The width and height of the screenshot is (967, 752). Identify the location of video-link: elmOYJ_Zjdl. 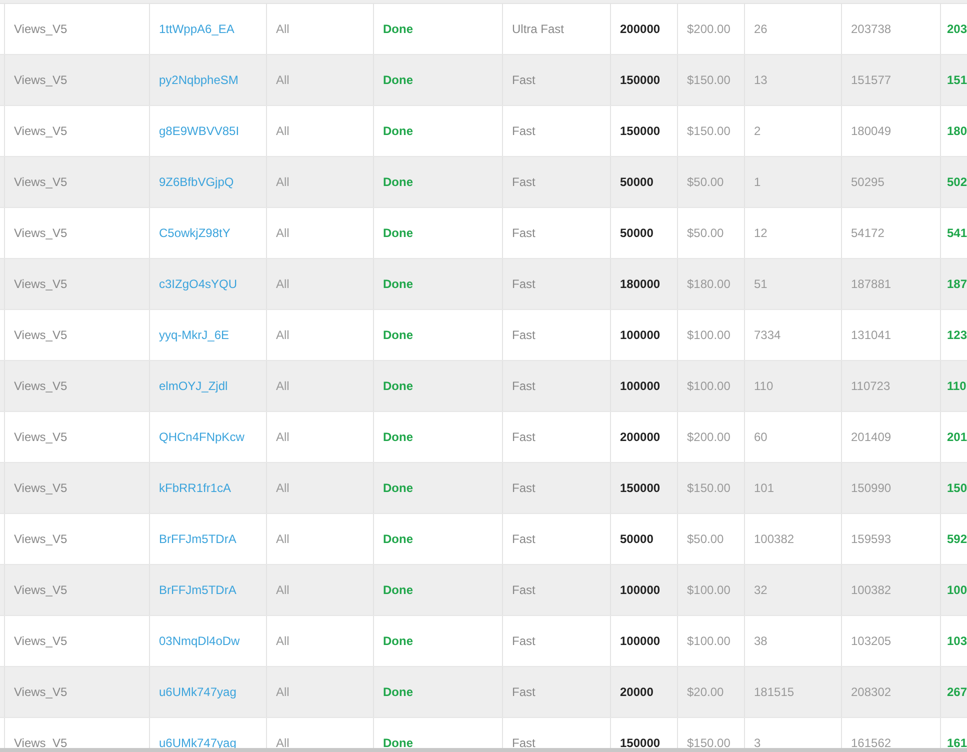
(193, 386).